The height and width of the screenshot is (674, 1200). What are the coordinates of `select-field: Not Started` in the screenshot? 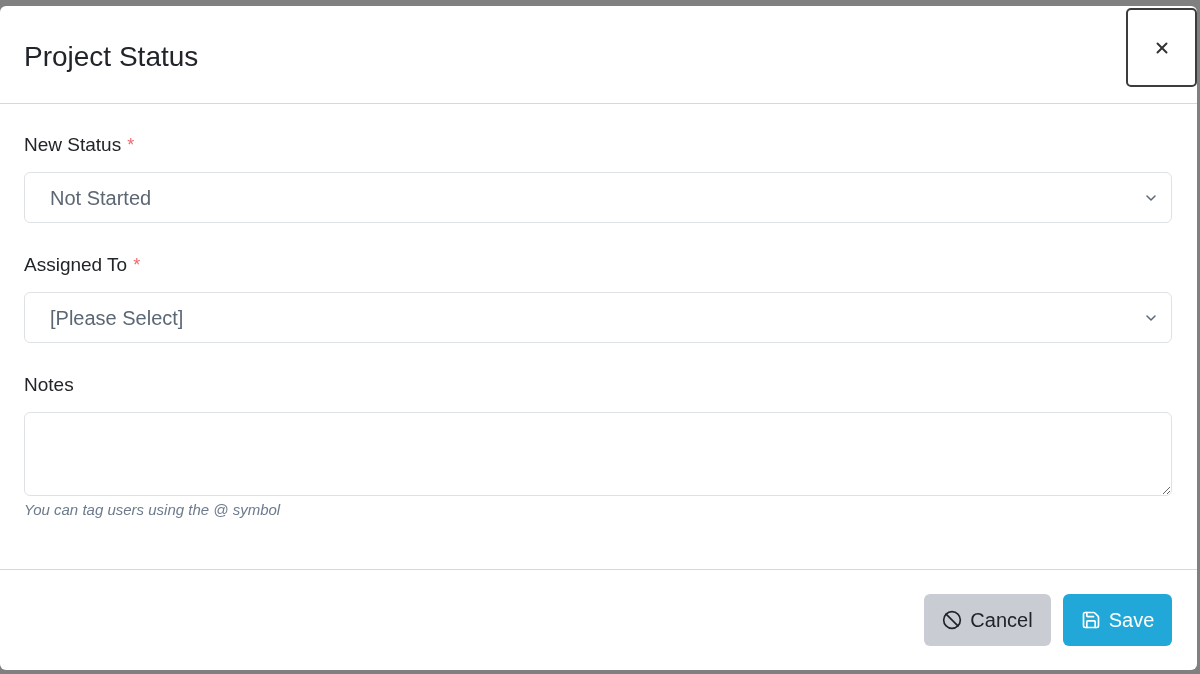 It's located at (598, 197).